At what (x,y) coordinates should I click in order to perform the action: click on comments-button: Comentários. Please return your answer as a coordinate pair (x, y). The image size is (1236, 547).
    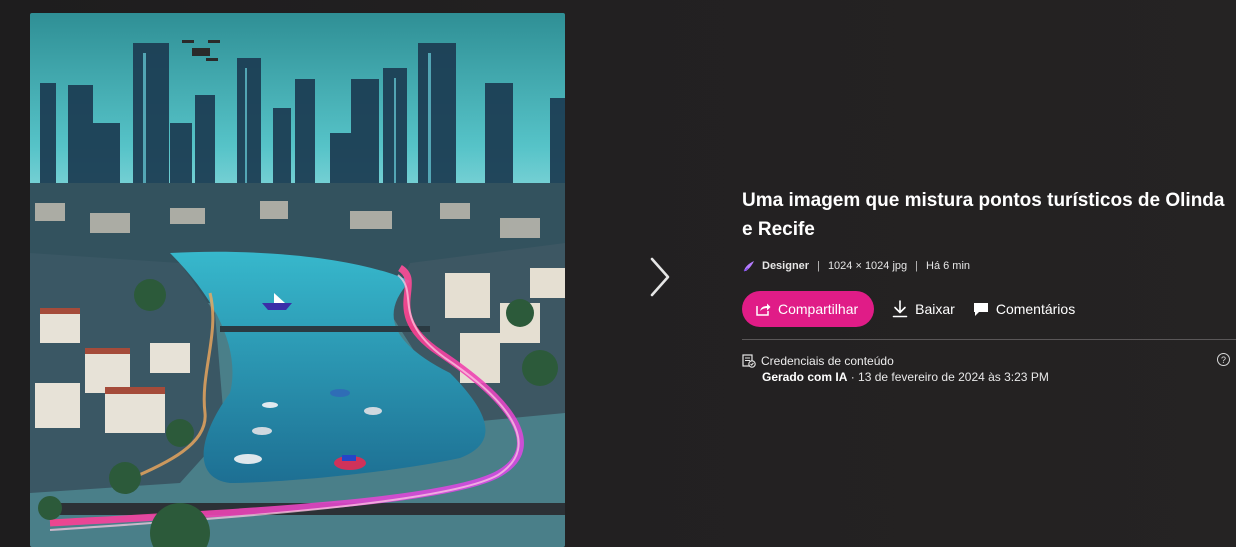
    Looking at the image, I should click on (1024, 309).